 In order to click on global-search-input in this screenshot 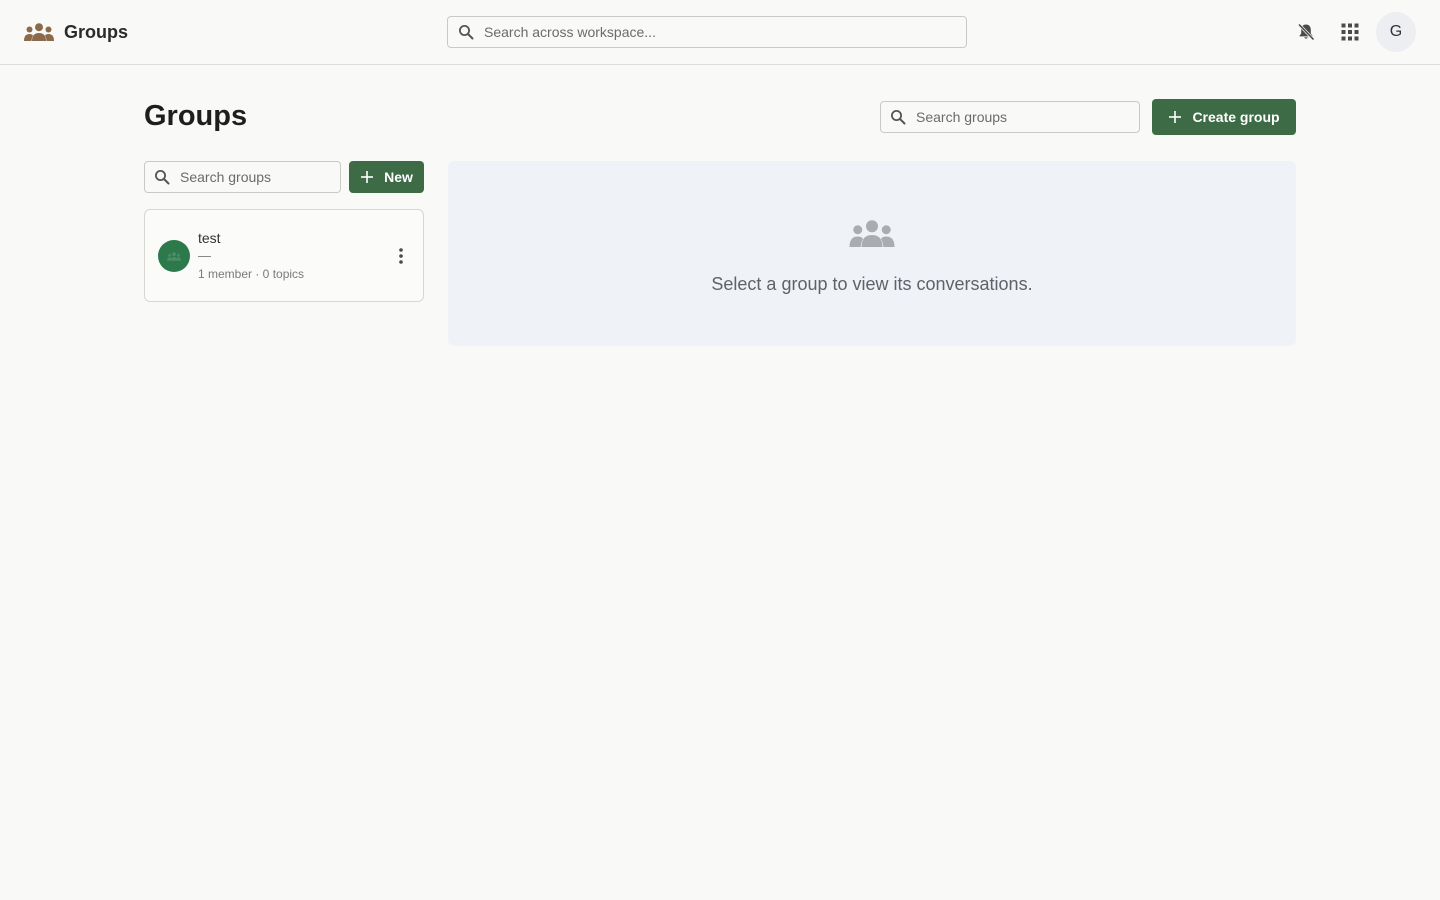, I will do `click(725, 32)`.